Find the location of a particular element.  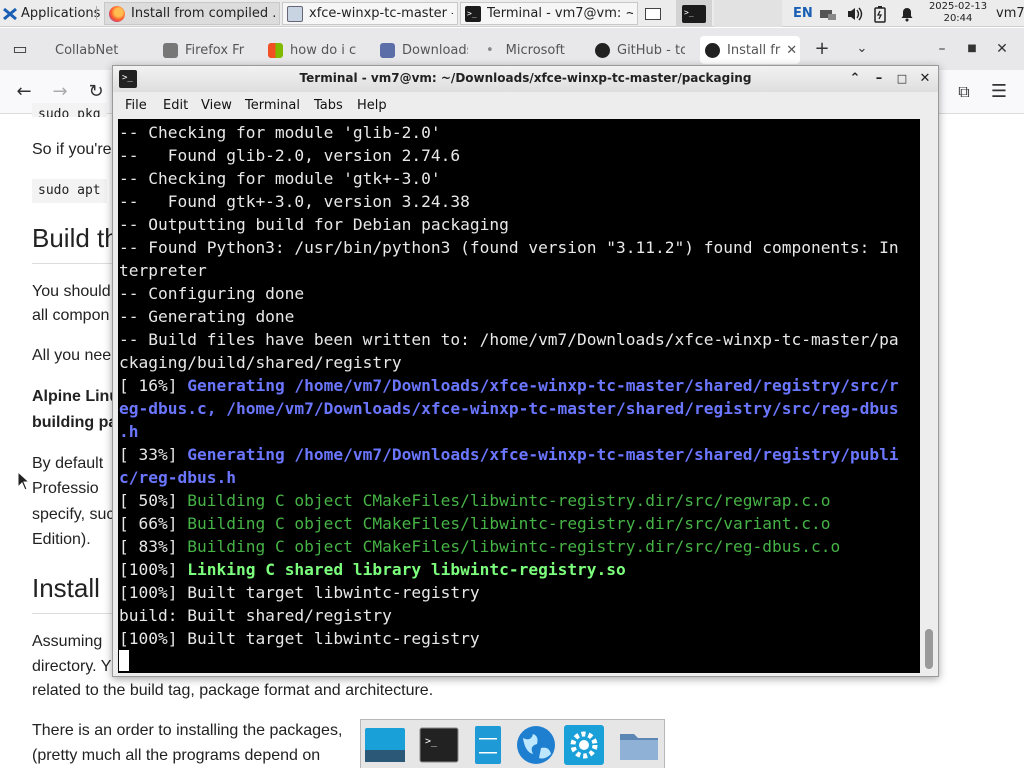

scrollbar-thumb is located at coordinates (929, 649).